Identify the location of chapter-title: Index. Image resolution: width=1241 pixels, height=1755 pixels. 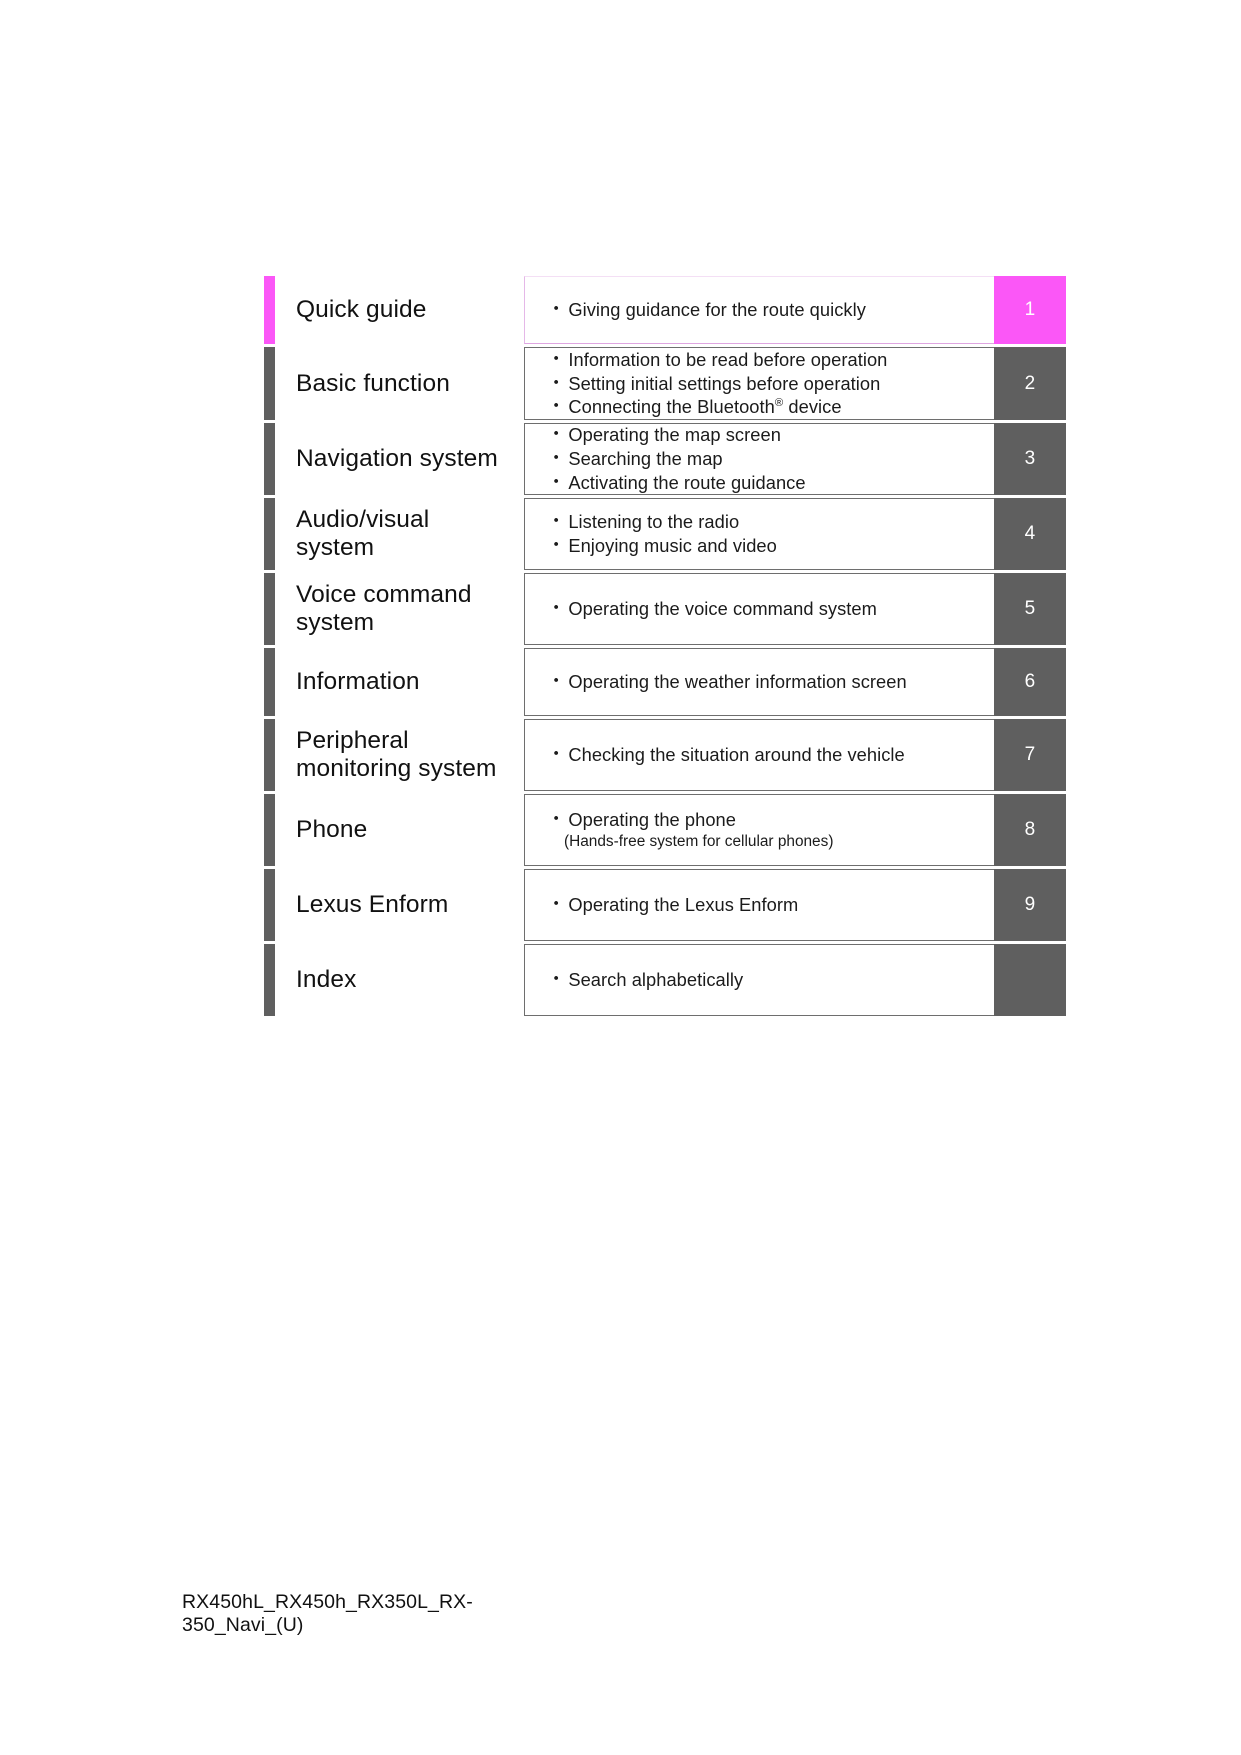
(326, 980).